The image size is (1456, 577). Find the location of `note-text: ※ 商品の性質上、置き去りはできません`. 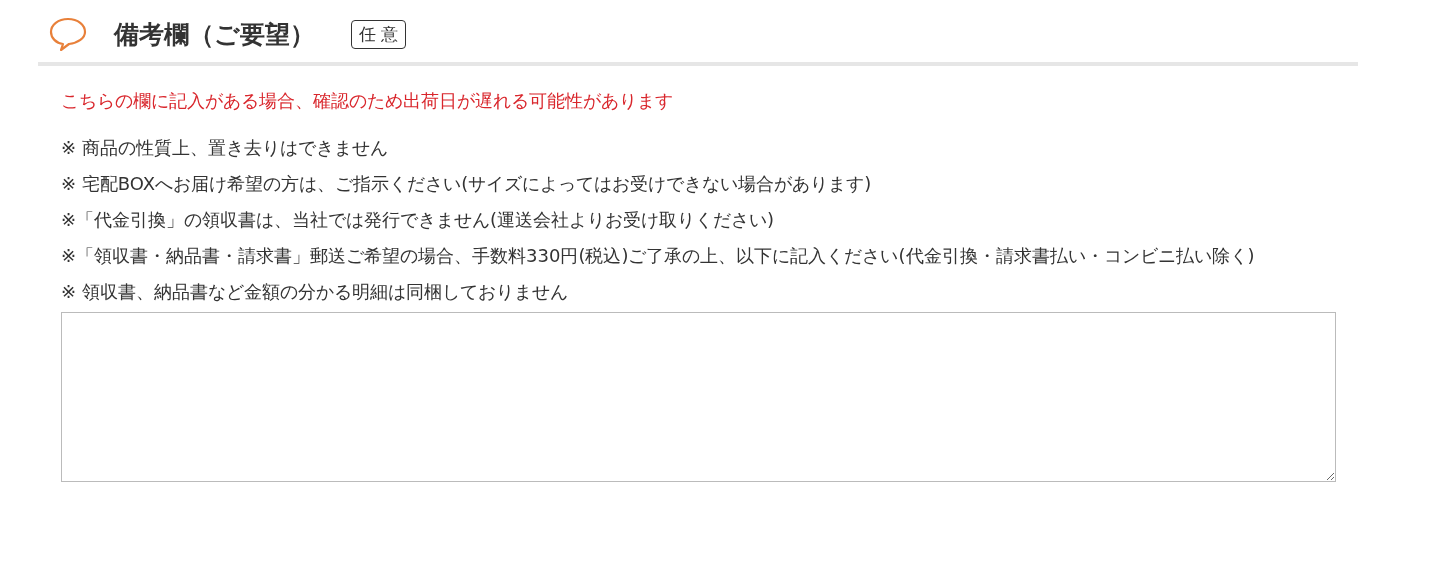

note-text: ※ 商品の性質上、置き去りはできません is located at coordinates (225, 148).